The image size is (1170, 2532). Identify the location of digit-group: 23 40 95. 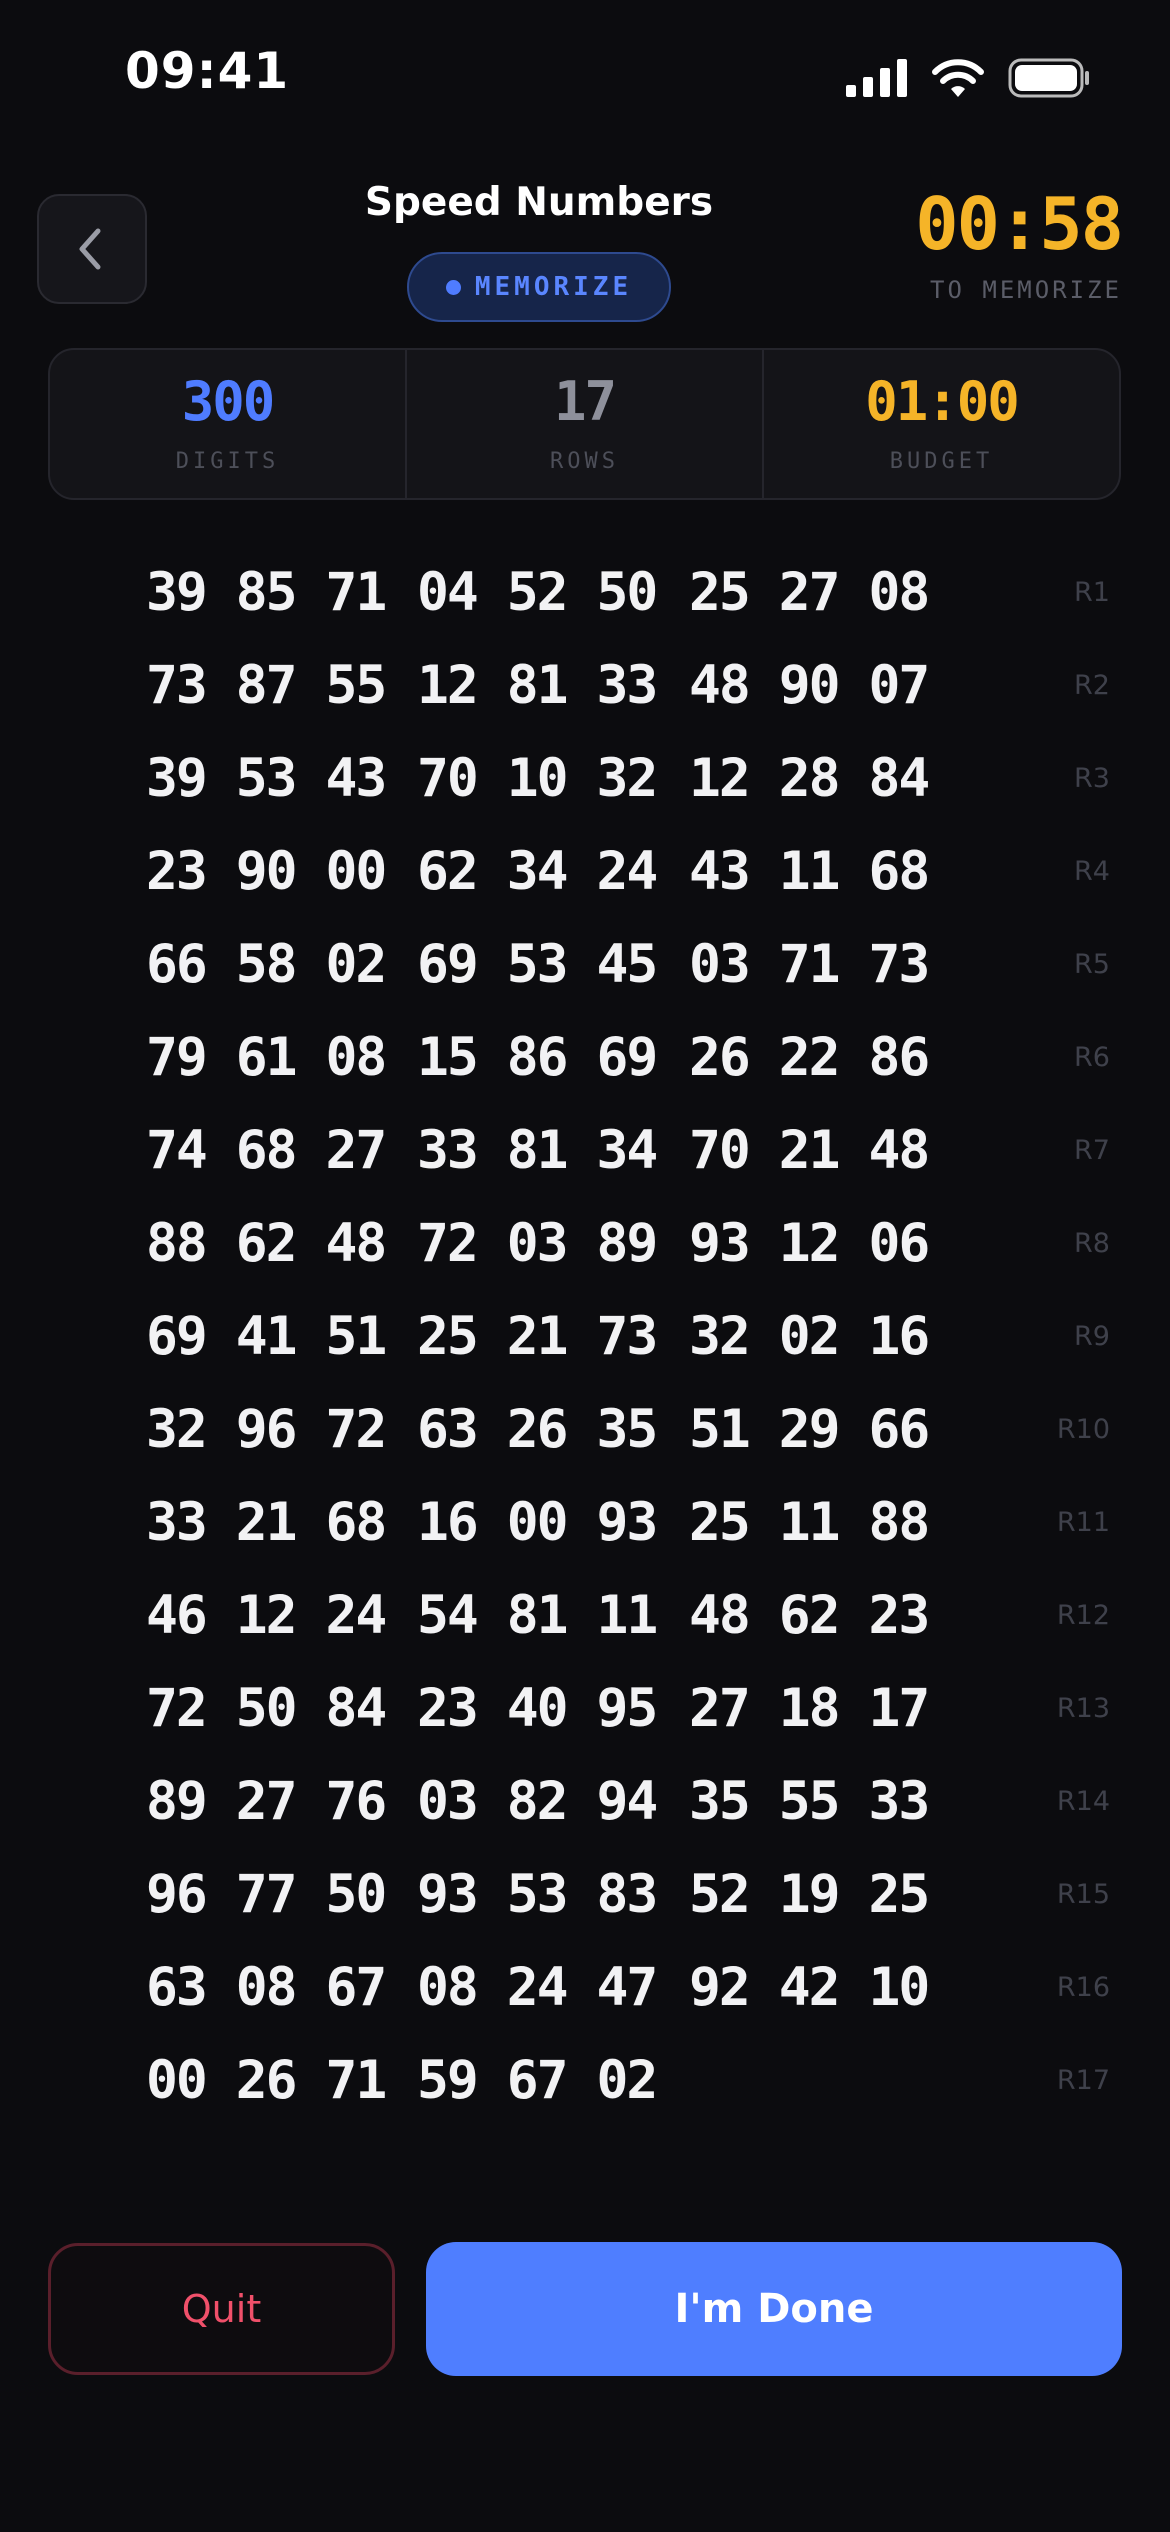
(537, 1708).